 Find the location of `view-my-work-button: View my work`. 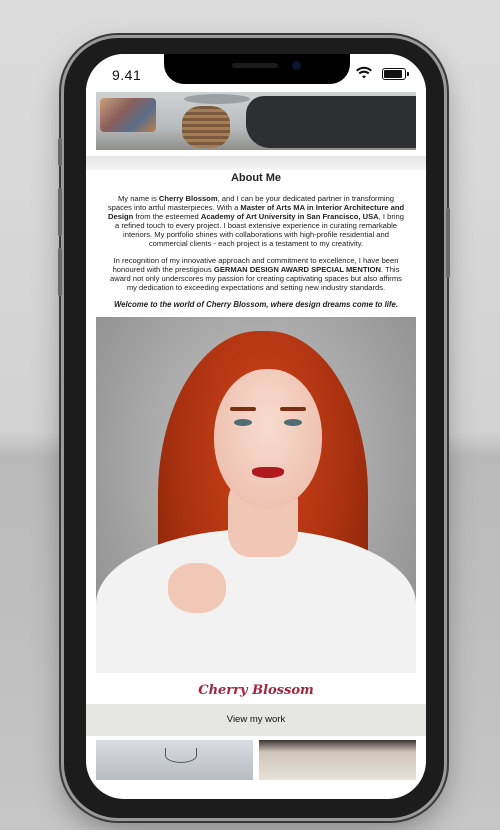

view-my-work-button: View my work is located at coordinates (256, 720).